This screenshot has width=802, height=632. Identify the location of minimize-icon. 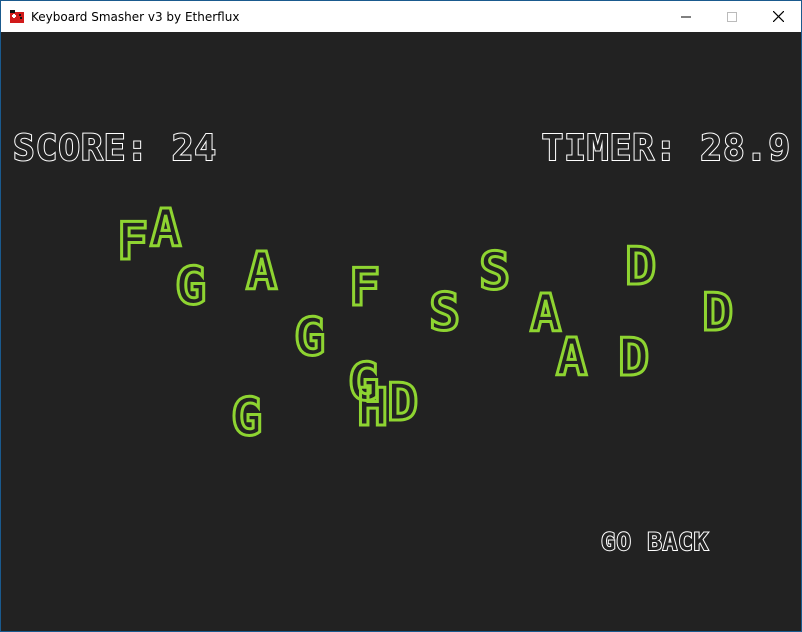
(686, 16).